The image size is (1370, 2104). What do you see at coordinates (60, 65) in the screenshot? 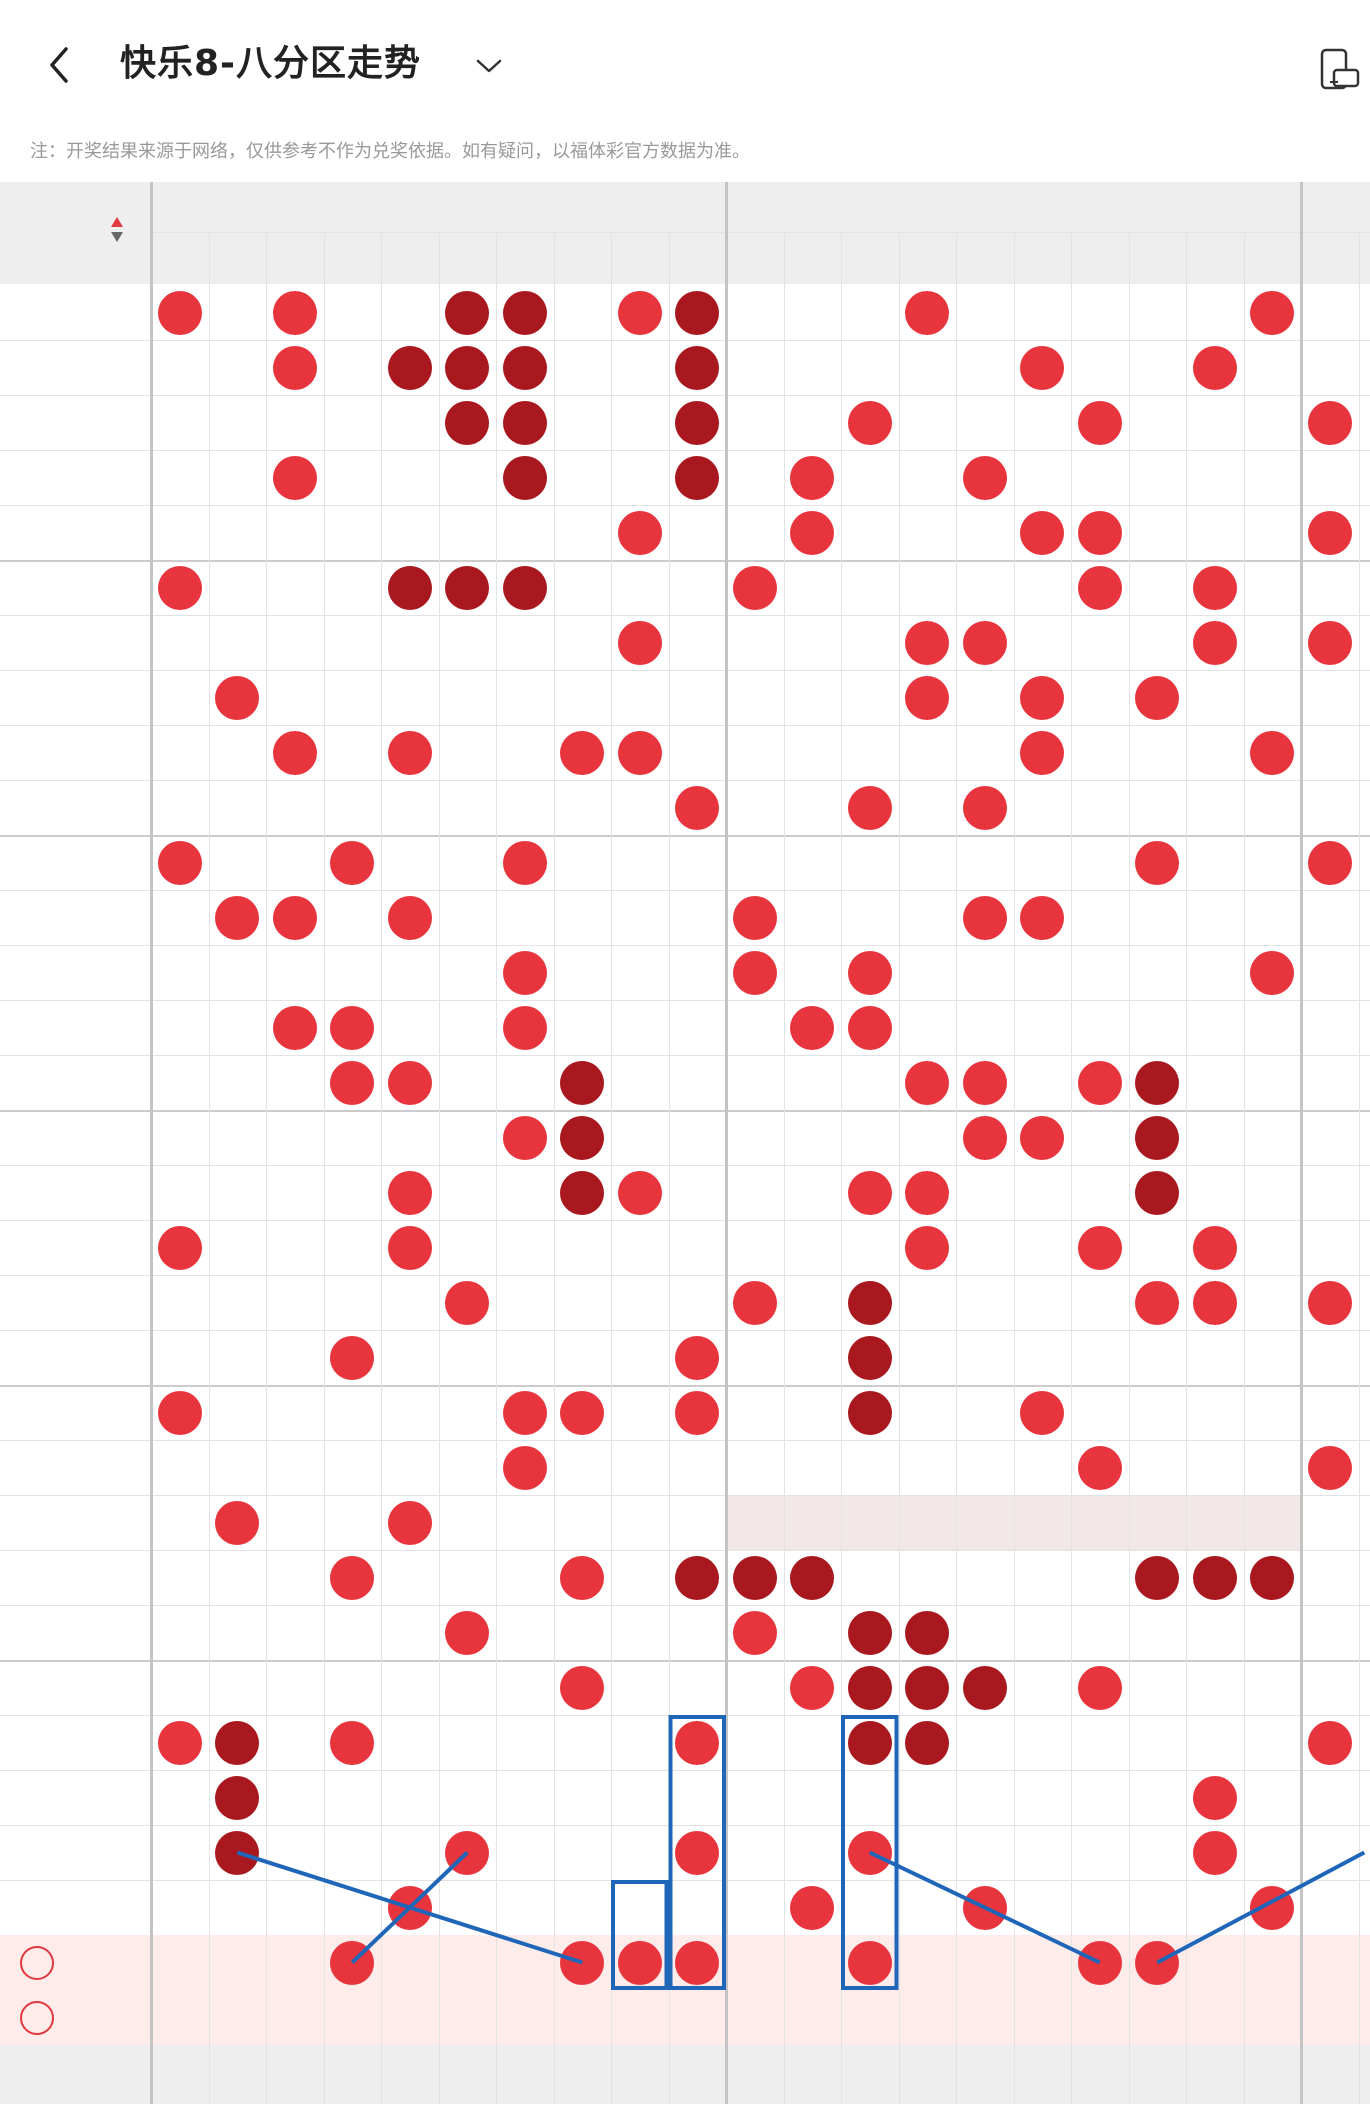
I see `chevron-left-icon` at bounding box center [60, 65].